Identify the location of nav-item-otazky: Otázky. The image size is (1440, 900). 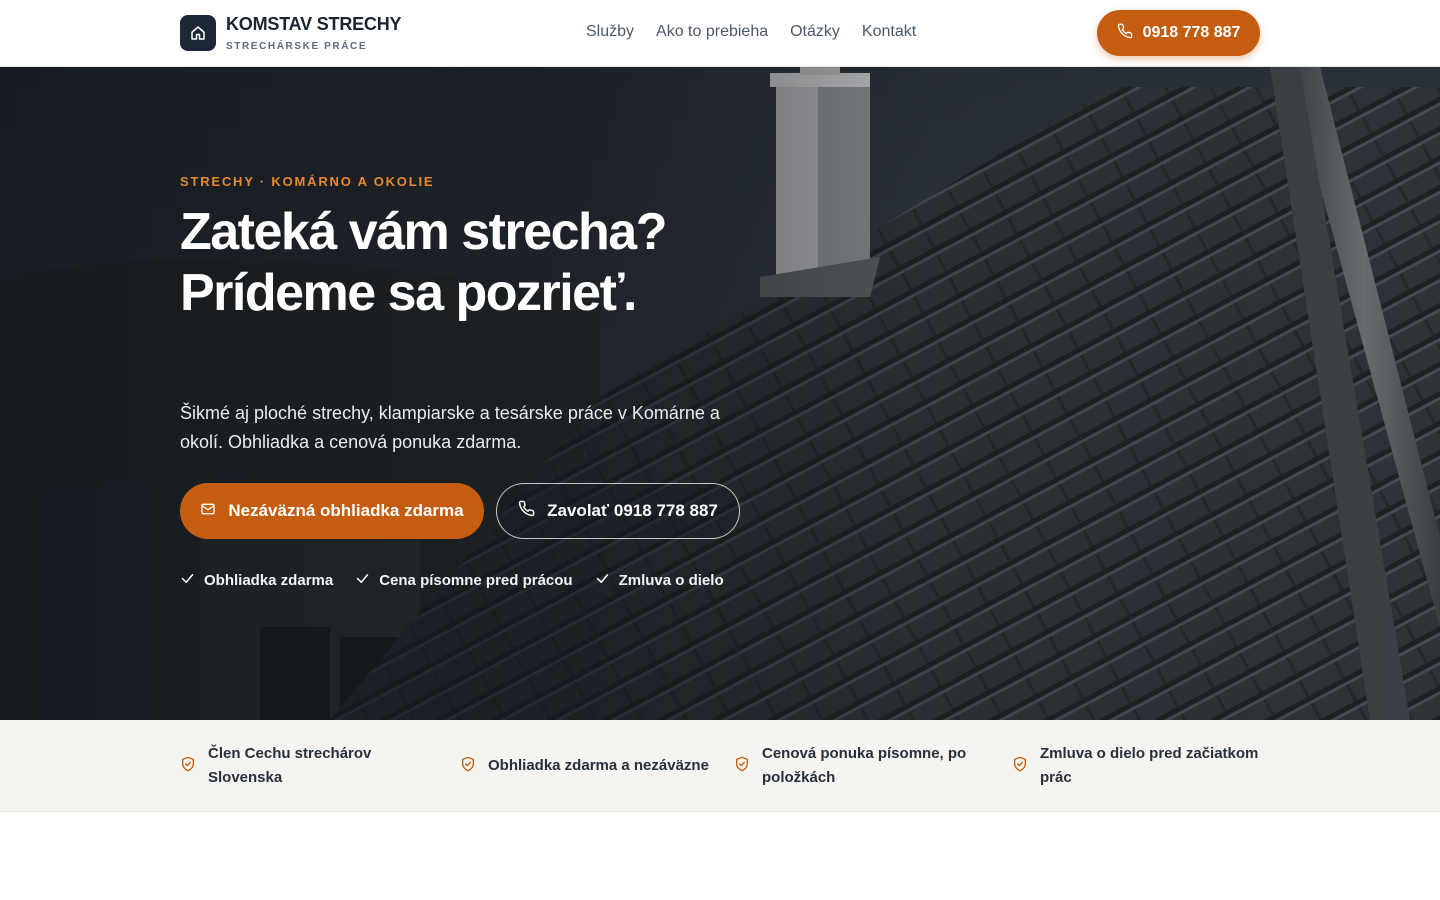
(815, 32).